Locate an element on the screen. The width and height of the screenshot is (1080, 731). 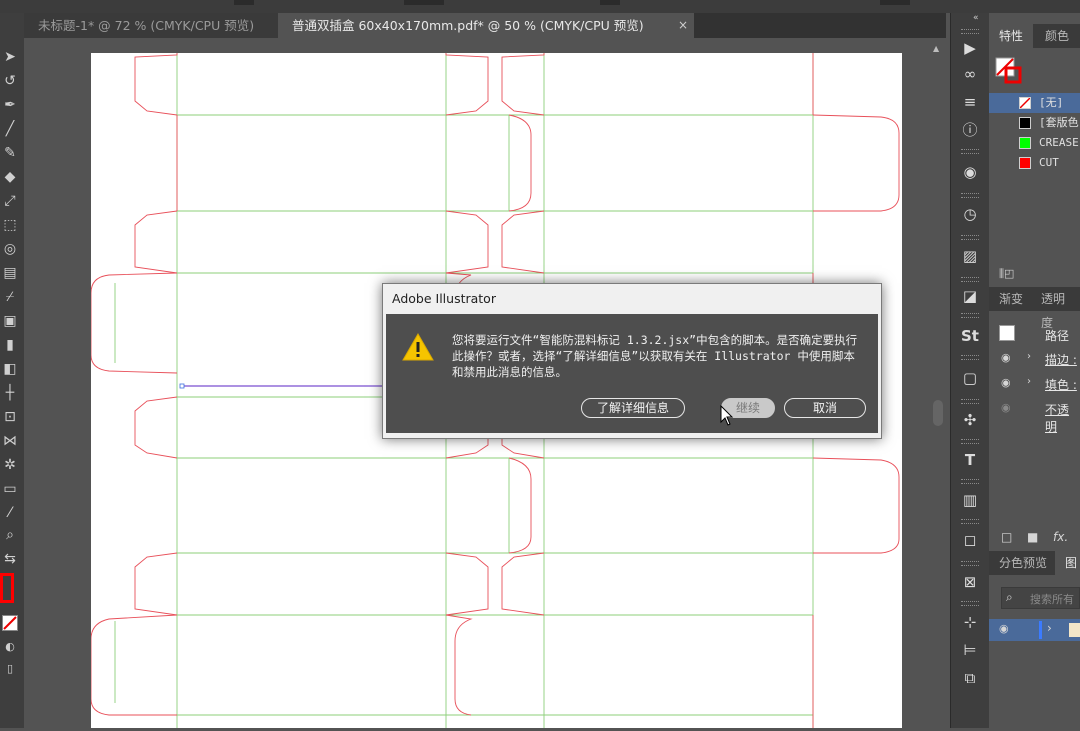
stroke-row: 描边 : is located at coordinates (1061, 359).